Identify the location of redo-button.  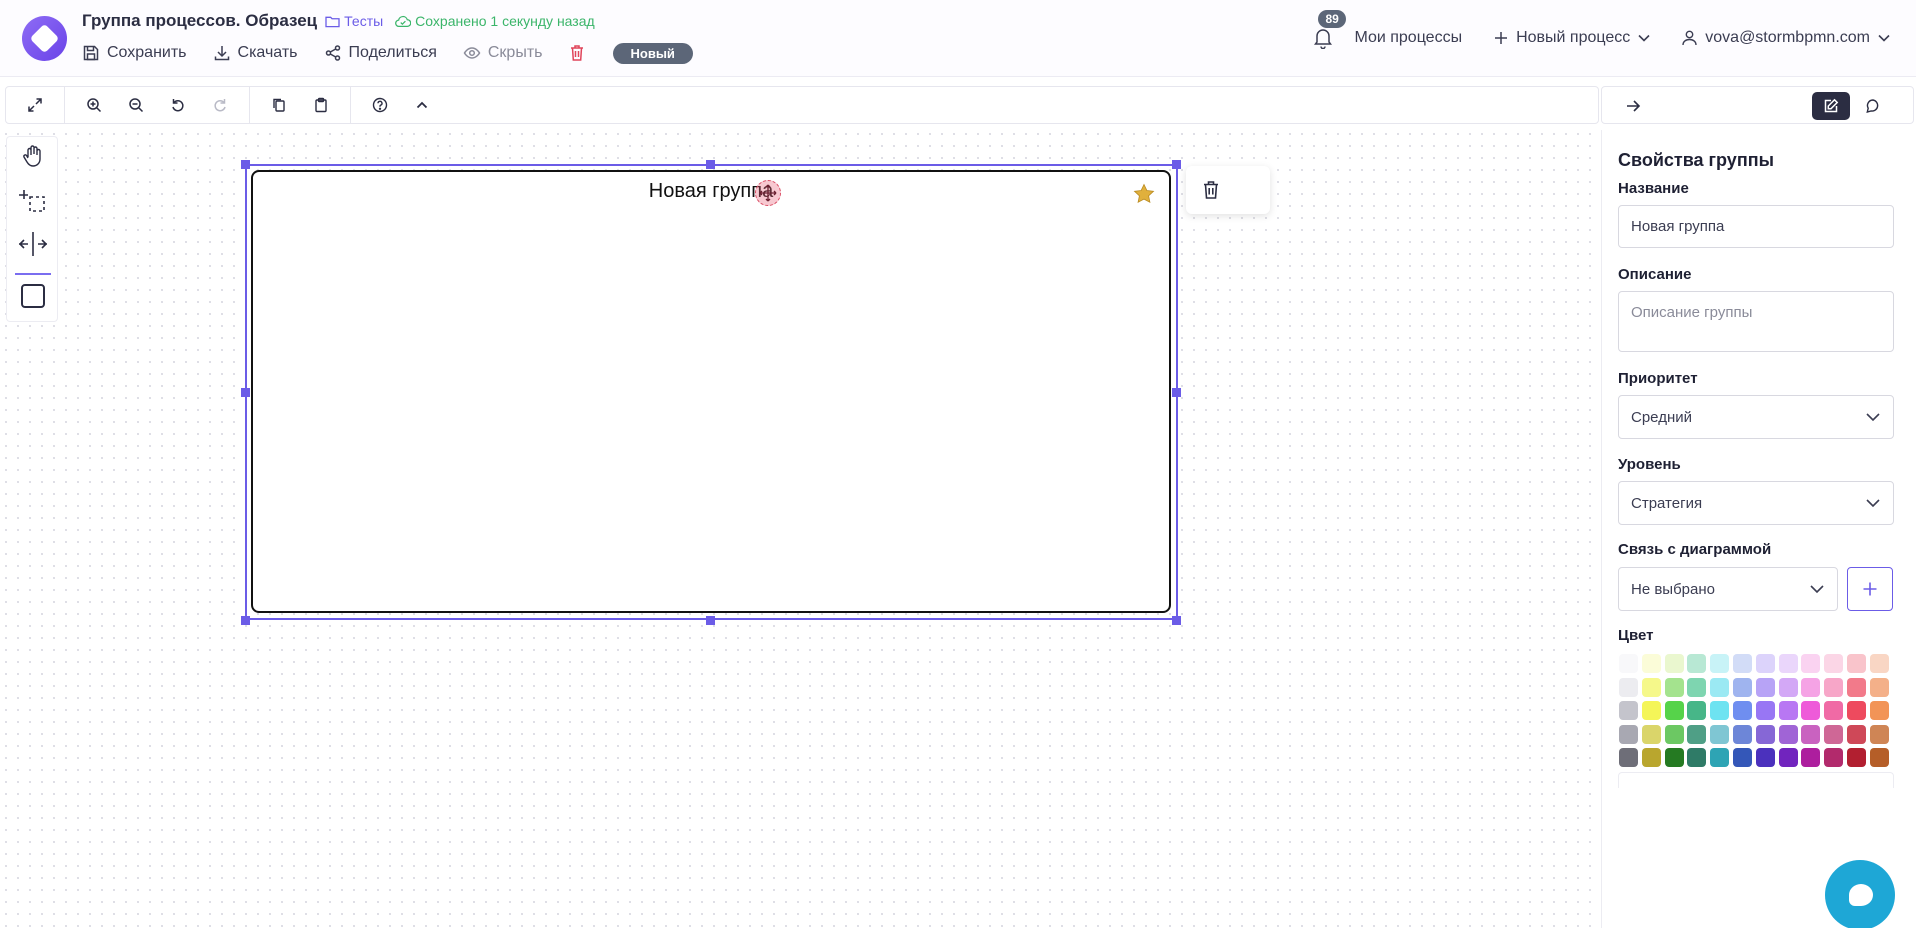
(220, 105).